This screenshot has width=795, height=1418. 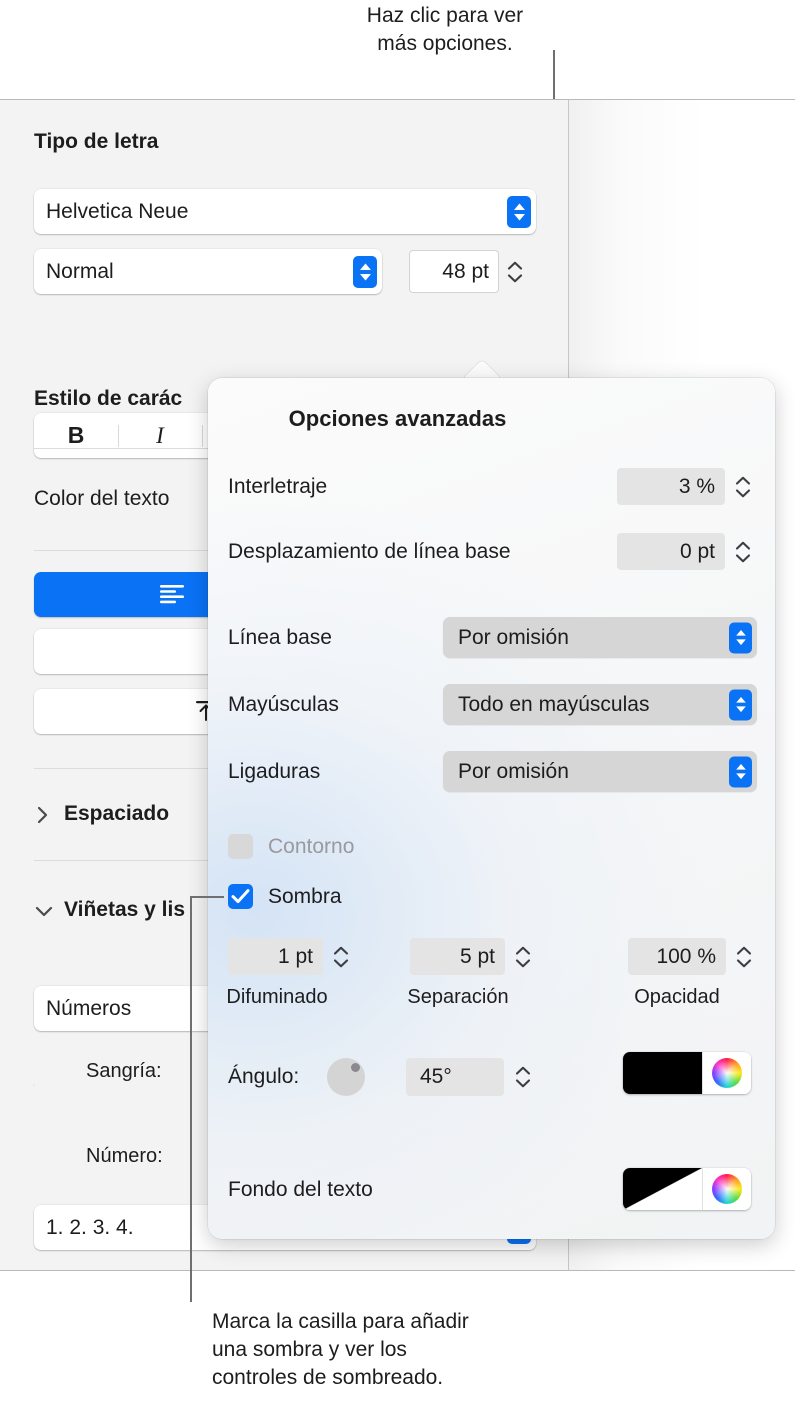 What do you see at coordinates (300, 1189) in the screenshot?
I see `text-background-label: Fondo del texto` at bounding box center [300, 1189].